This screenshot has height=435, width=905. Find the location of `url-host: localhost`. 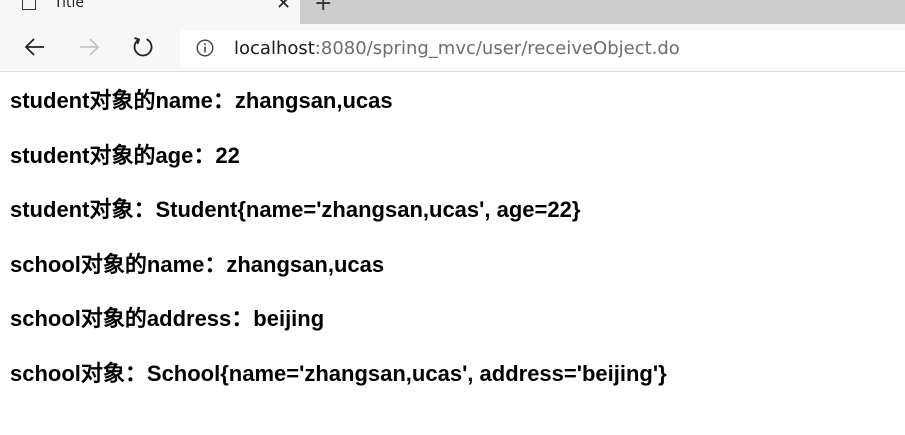

url-host: localhost is located at coordinates (274, 48).